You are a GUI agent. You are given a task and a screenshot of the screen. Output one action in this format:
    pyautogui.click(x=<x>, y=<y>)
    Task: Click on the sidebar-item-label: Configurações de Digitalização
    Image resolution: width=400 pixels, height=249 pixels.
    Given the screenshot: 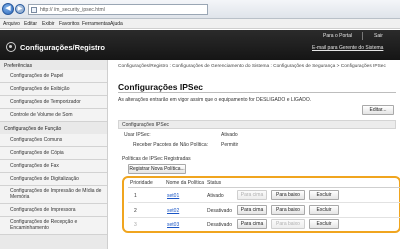 What is the action you would take?
    pyautogui.click(x=44, y=179)
    